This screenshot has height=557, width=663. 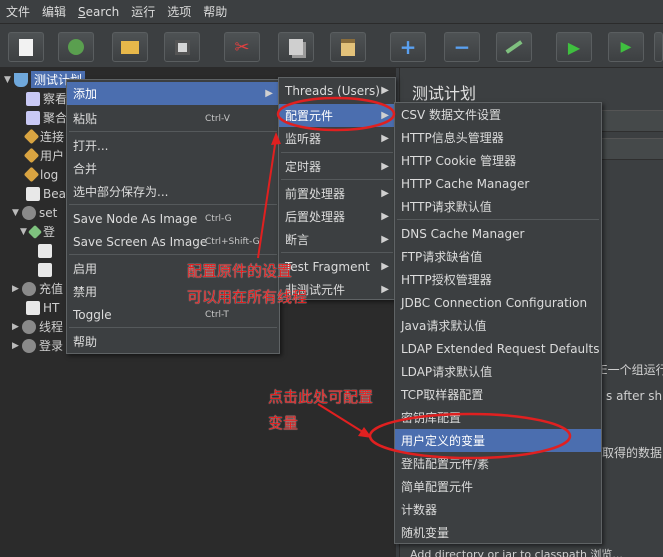 What do you see at coordinates (498, 183) in the screenshot?
I see `config-item-cache-manager: HTTP Cache Manager` at bounding box center [498, 183].